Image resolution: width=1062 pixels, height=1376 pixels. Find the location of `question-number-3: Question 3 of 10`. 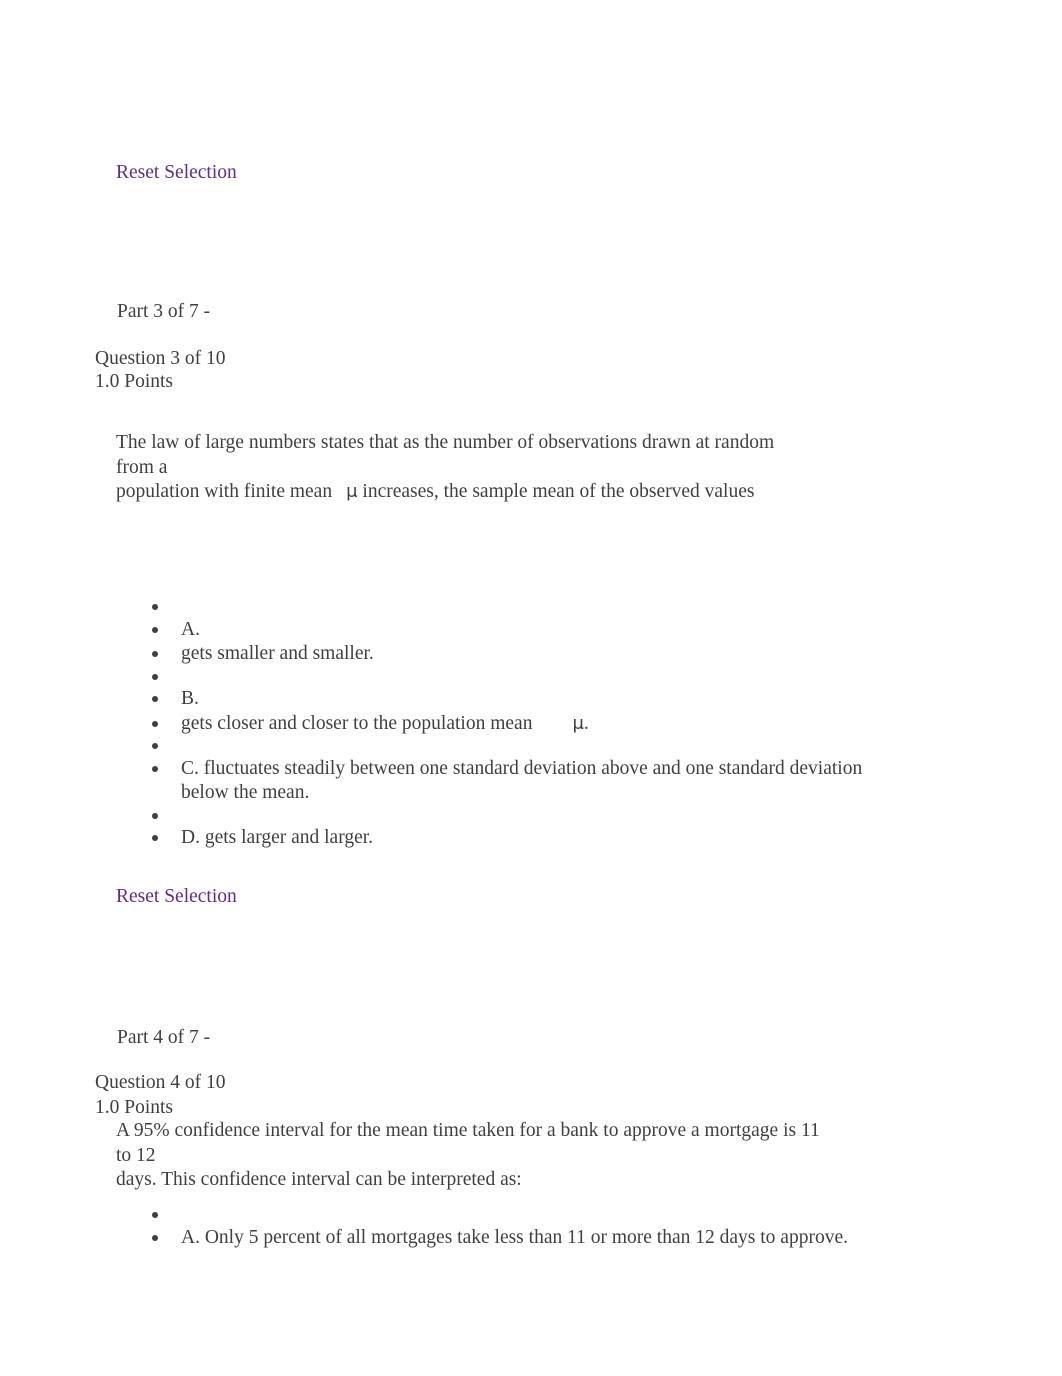

question-number-3: Question 3 of 10 is located at coordinates (160, 358).